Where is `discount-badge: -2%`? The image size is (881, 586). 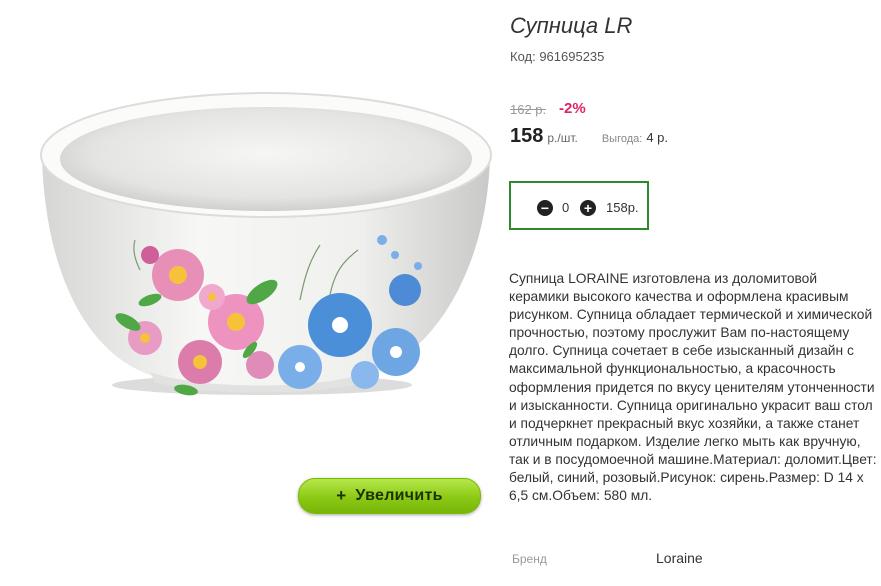
discount-badge: -2% is located at coordinates (572, 108).